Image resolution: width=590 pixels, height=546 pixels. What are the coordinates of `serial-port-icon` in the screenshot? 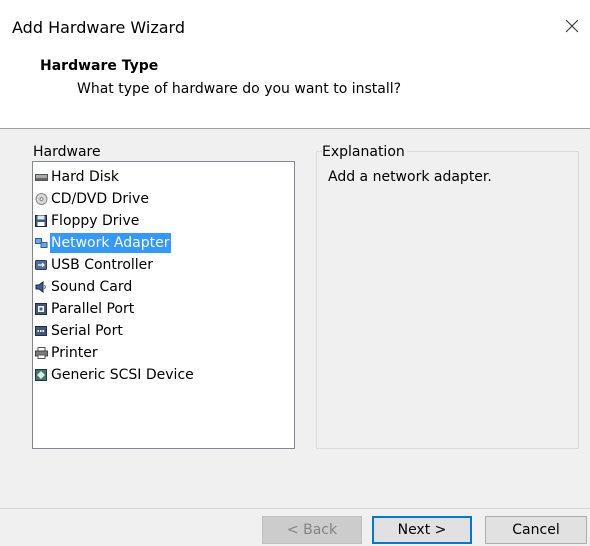 It's located at (41, 331).